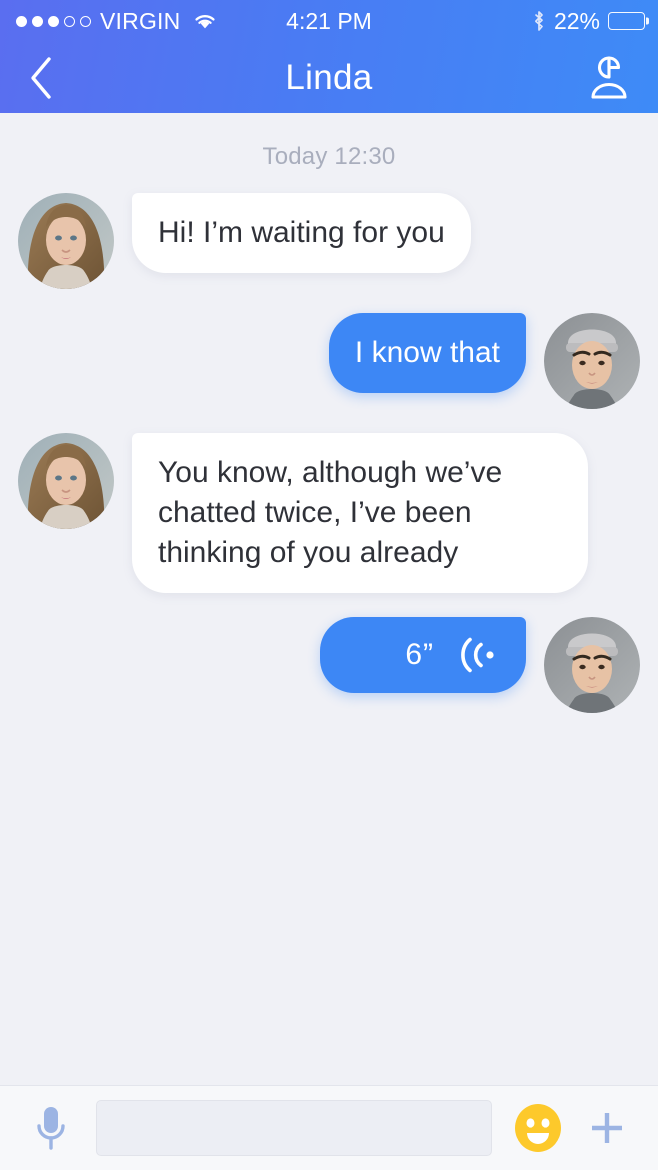 The width and height of the screenshot is (658, 1170). I want to click on battery-percent-label: 22%, so click(576, 20).